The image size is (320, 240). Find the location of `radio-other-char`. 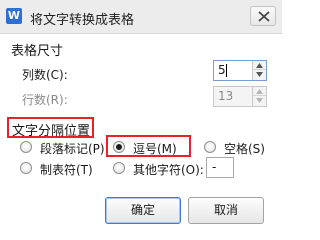

radio-other-char is located at coordinates (119, 168).